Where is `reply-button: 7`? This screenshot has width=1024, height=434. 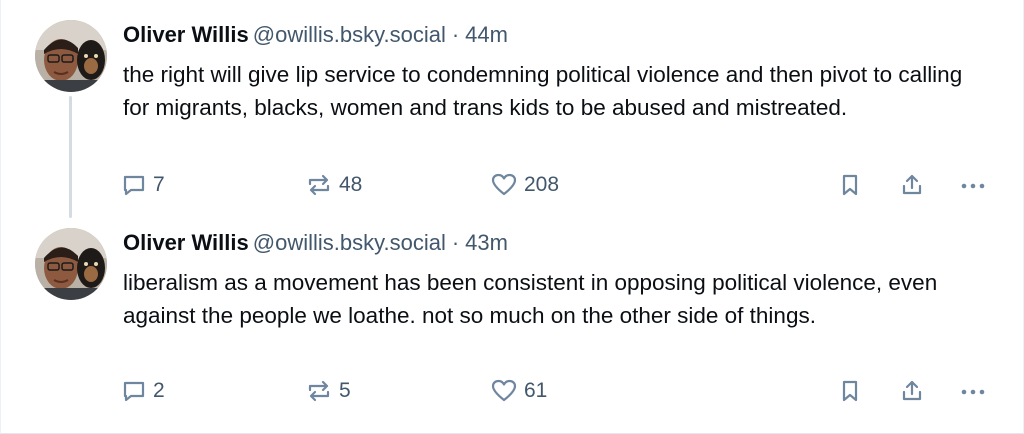 reply-button: 7 is located at coordinates (143, 185).